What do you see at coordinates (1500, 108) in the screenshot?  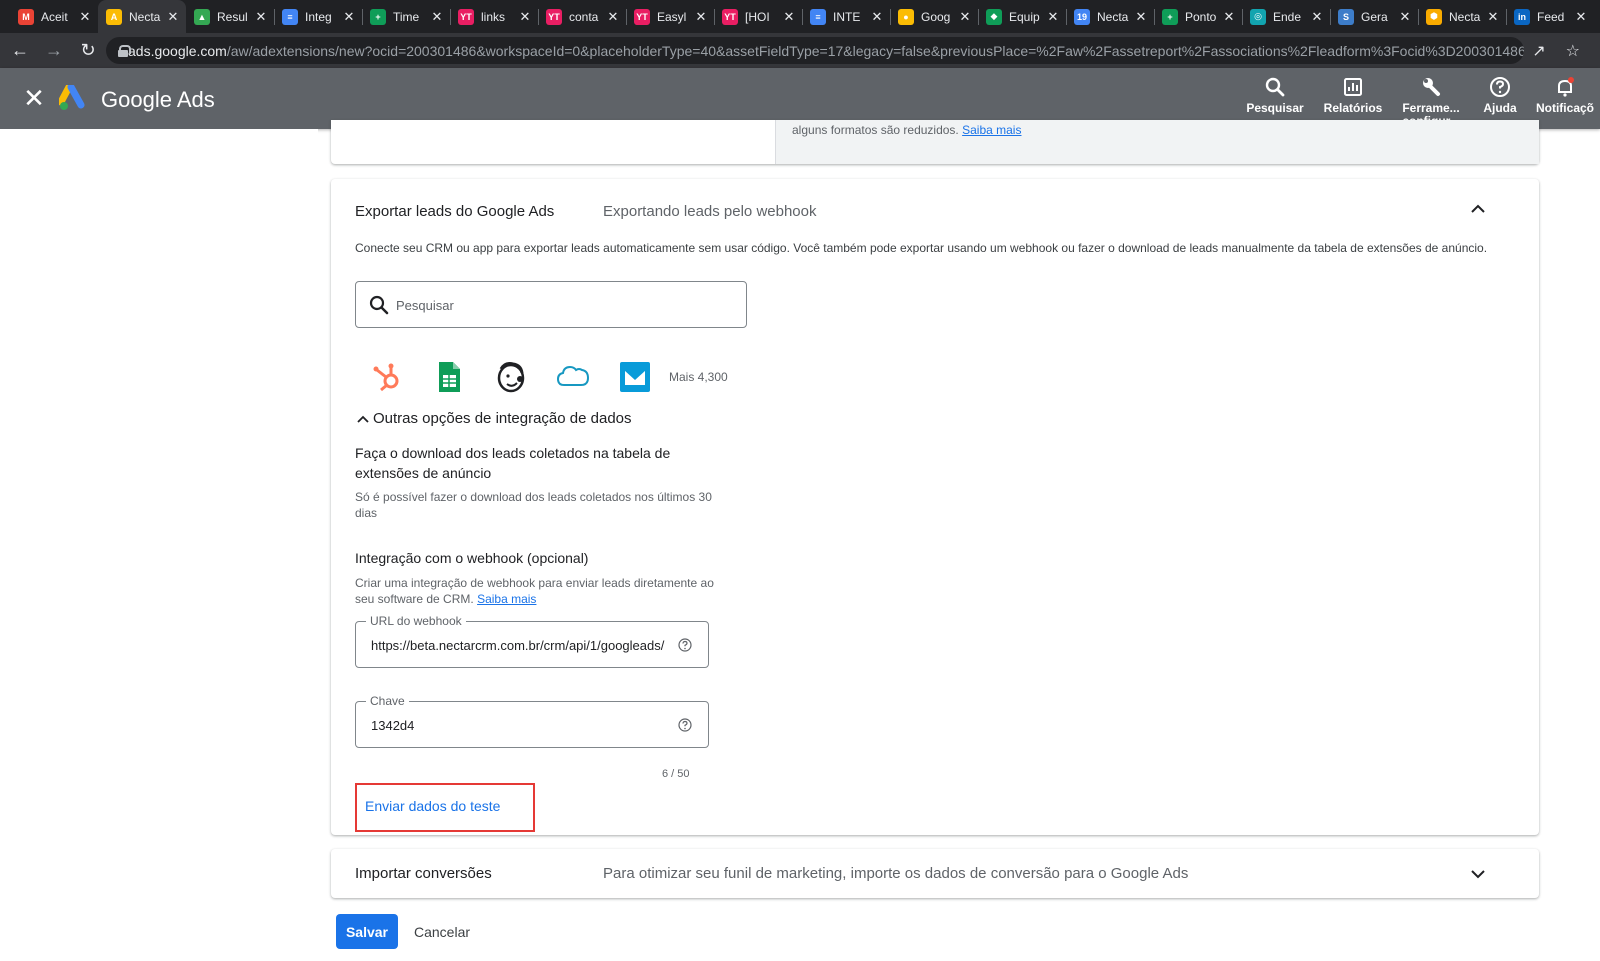 I see `header-action-label: Ajuda` at bounding box center [1500, 108].